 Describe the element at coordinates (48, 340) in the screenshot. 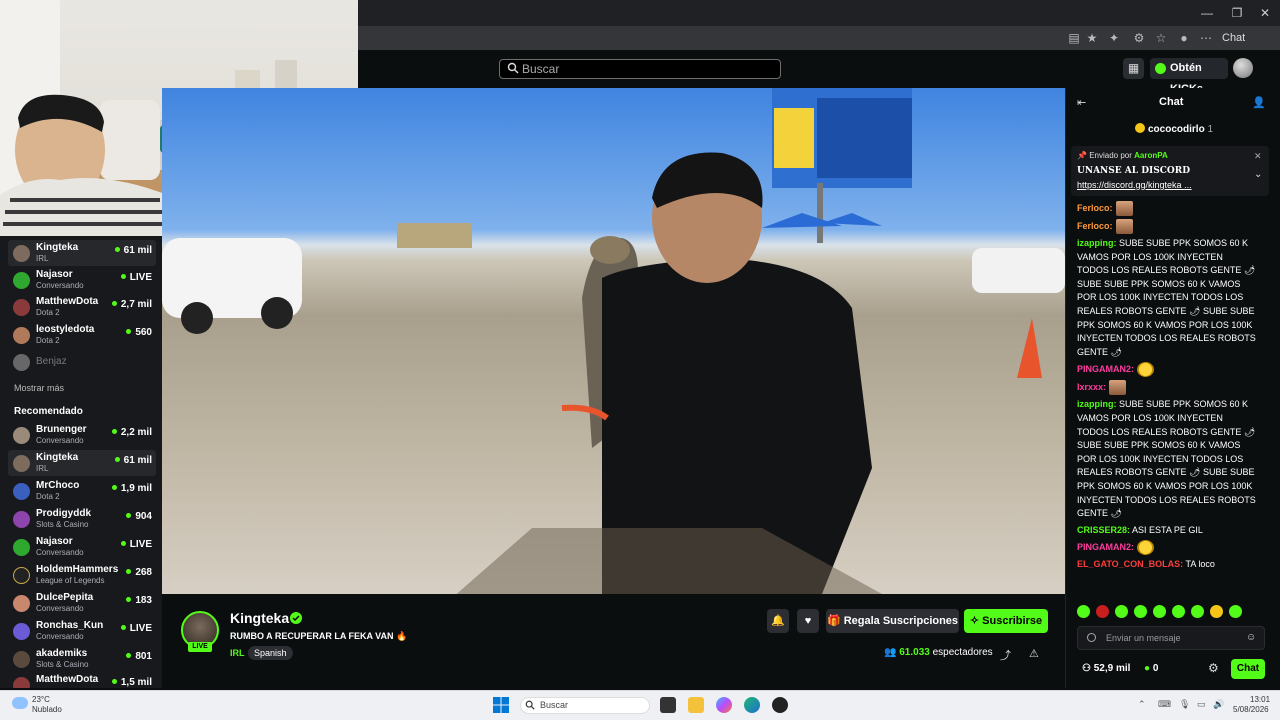

I see `channel-category: Dota 2` at that location.